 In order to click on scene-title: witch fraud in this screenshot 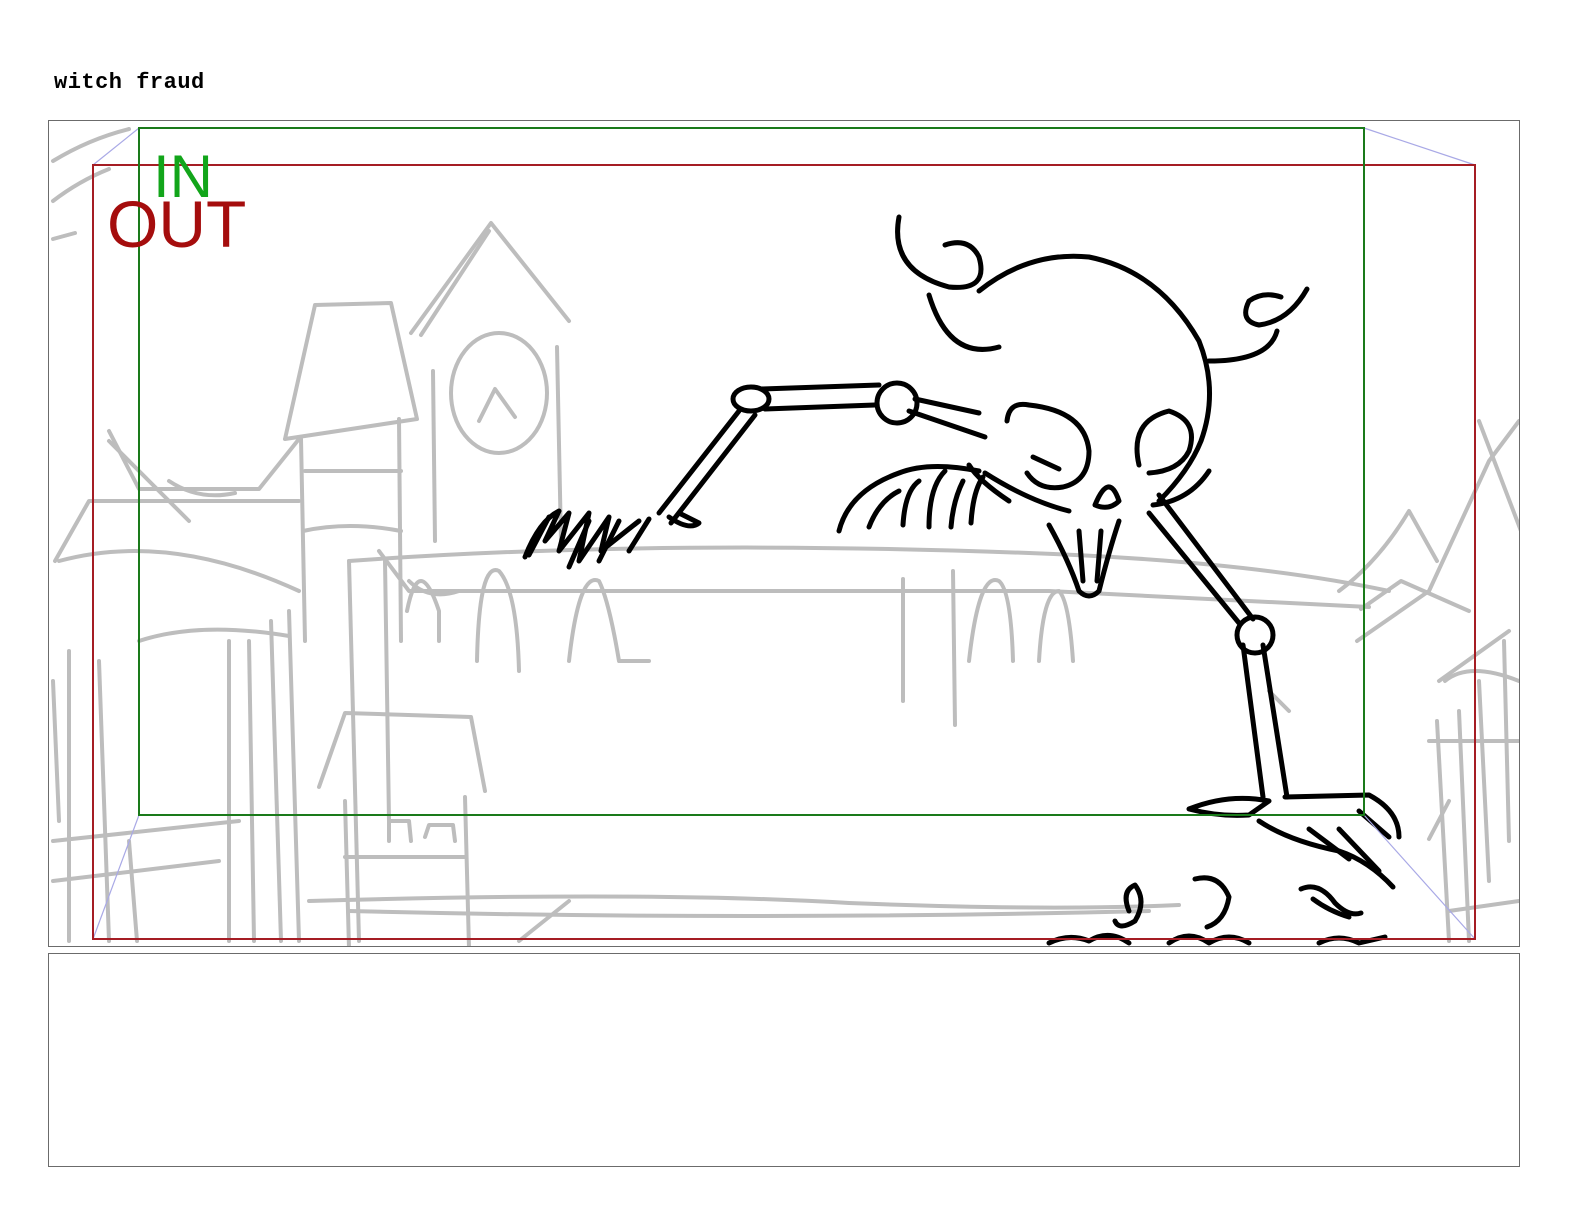, I will do `click(129, 82)`.